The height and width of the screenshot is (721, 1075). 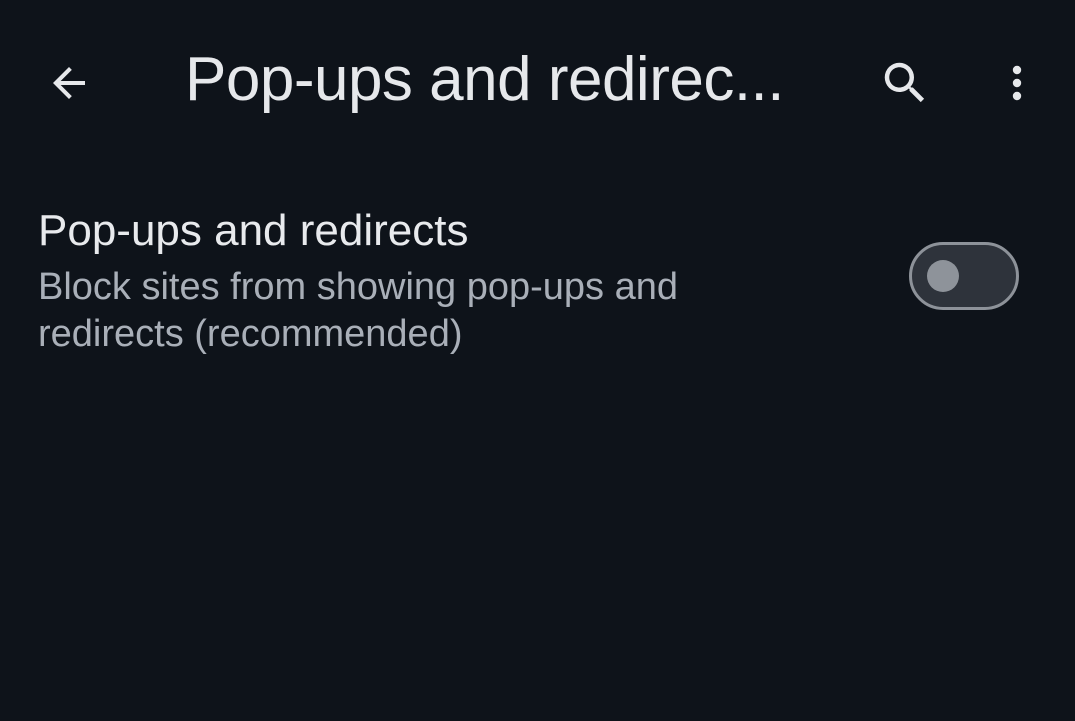 I want to click on more-options-button, so click(x=1017, y=83).